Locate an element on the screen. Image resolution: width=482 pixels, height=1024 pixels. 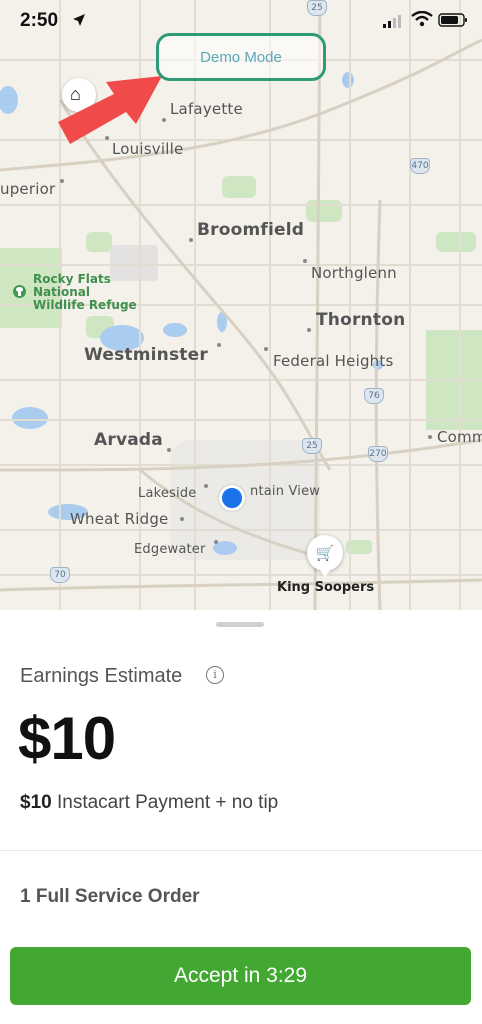
battery-icon is located at coordinates (452, 20).